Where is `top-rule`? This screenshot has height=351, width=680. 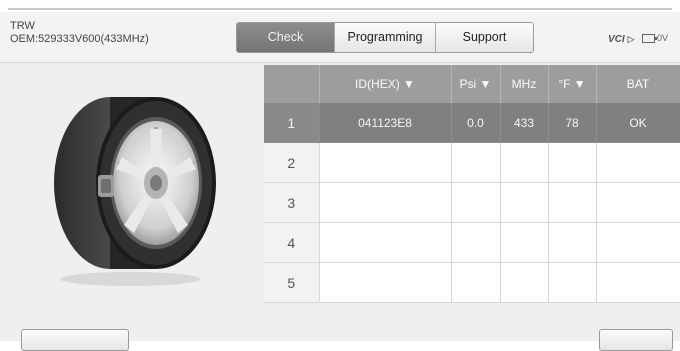
top-rule is located at coordinates (340, 9).